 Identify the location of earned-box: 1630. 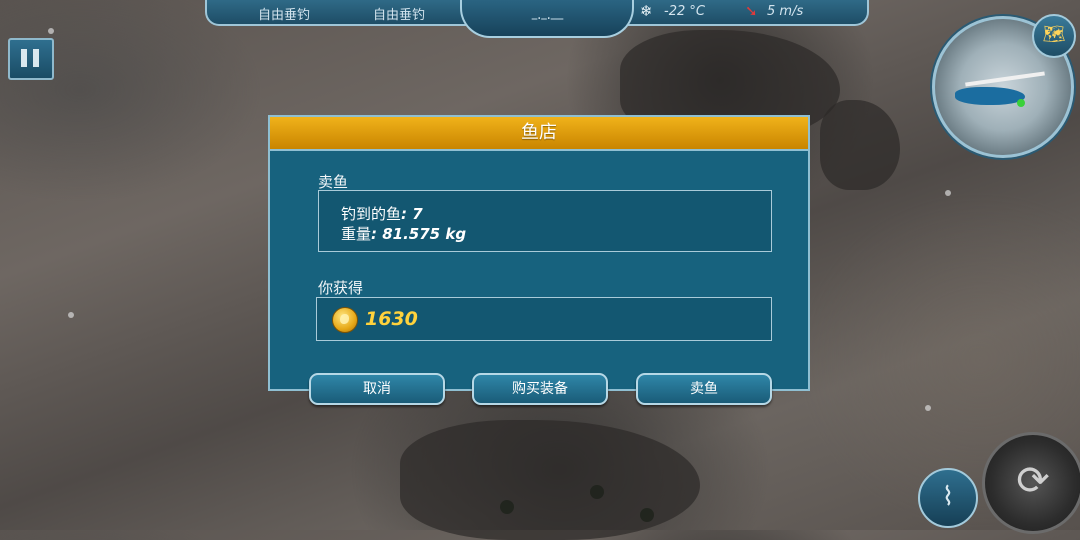
(544, 319).